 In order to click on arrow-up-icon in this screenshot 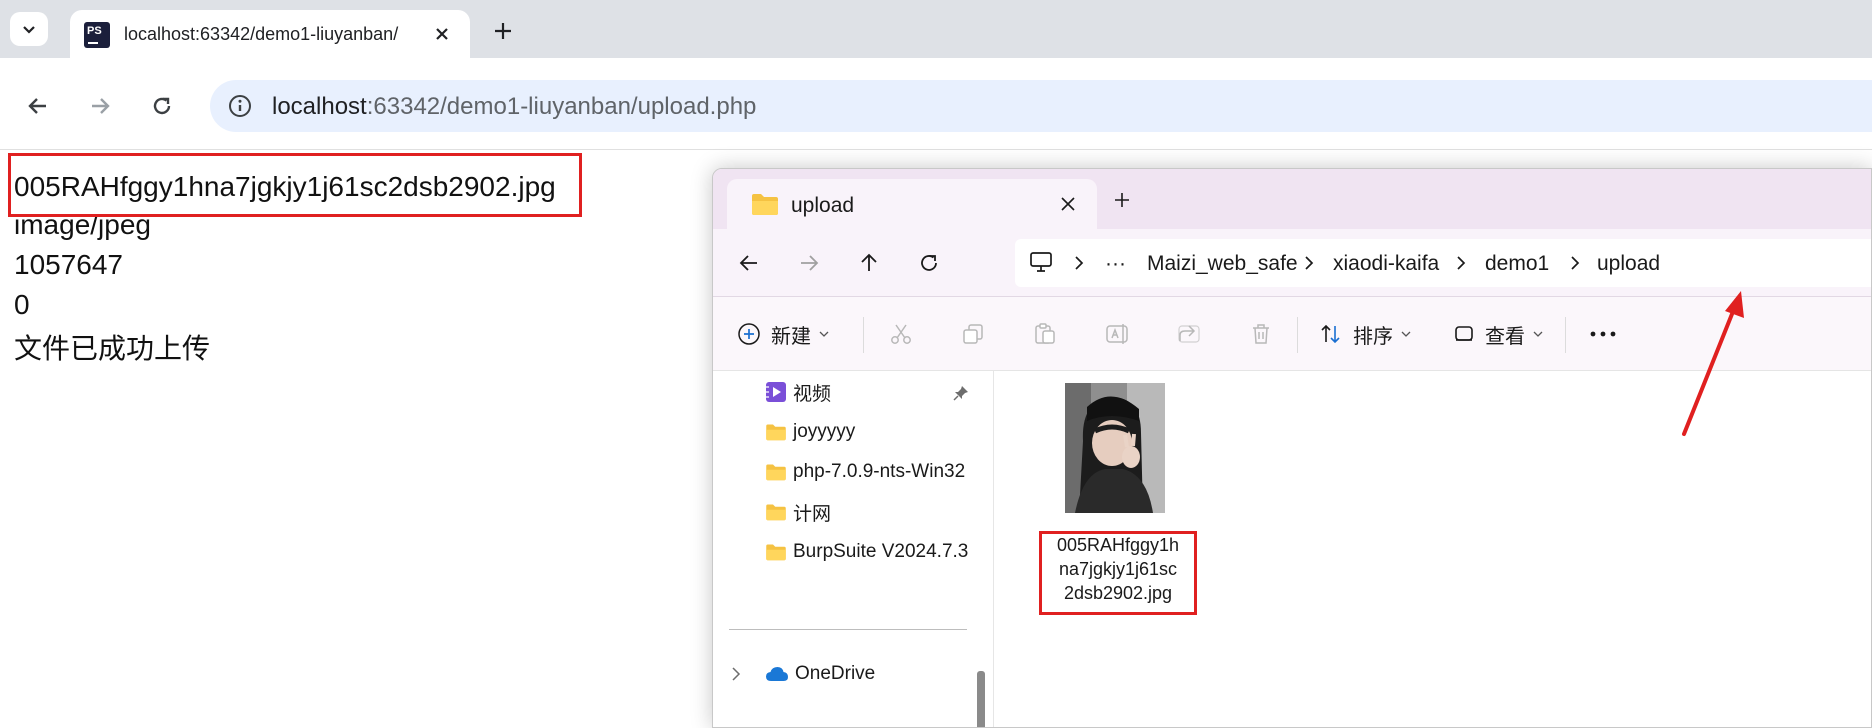, I will do `click(869, 262)`.